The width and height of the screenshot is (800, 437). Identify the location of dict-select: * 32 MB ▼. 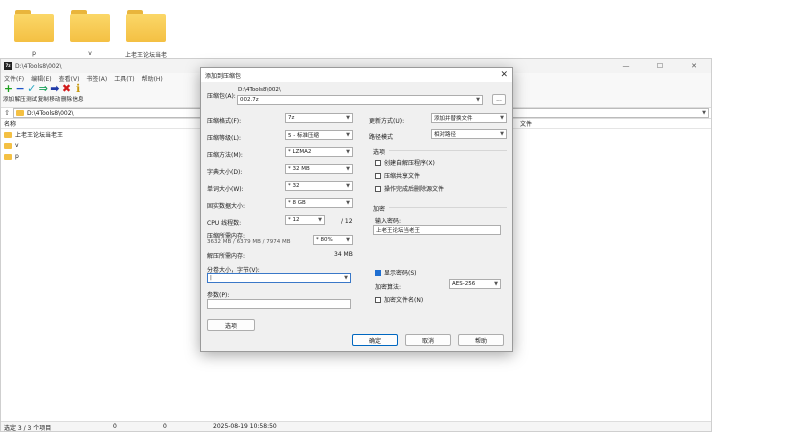
(319, 169).